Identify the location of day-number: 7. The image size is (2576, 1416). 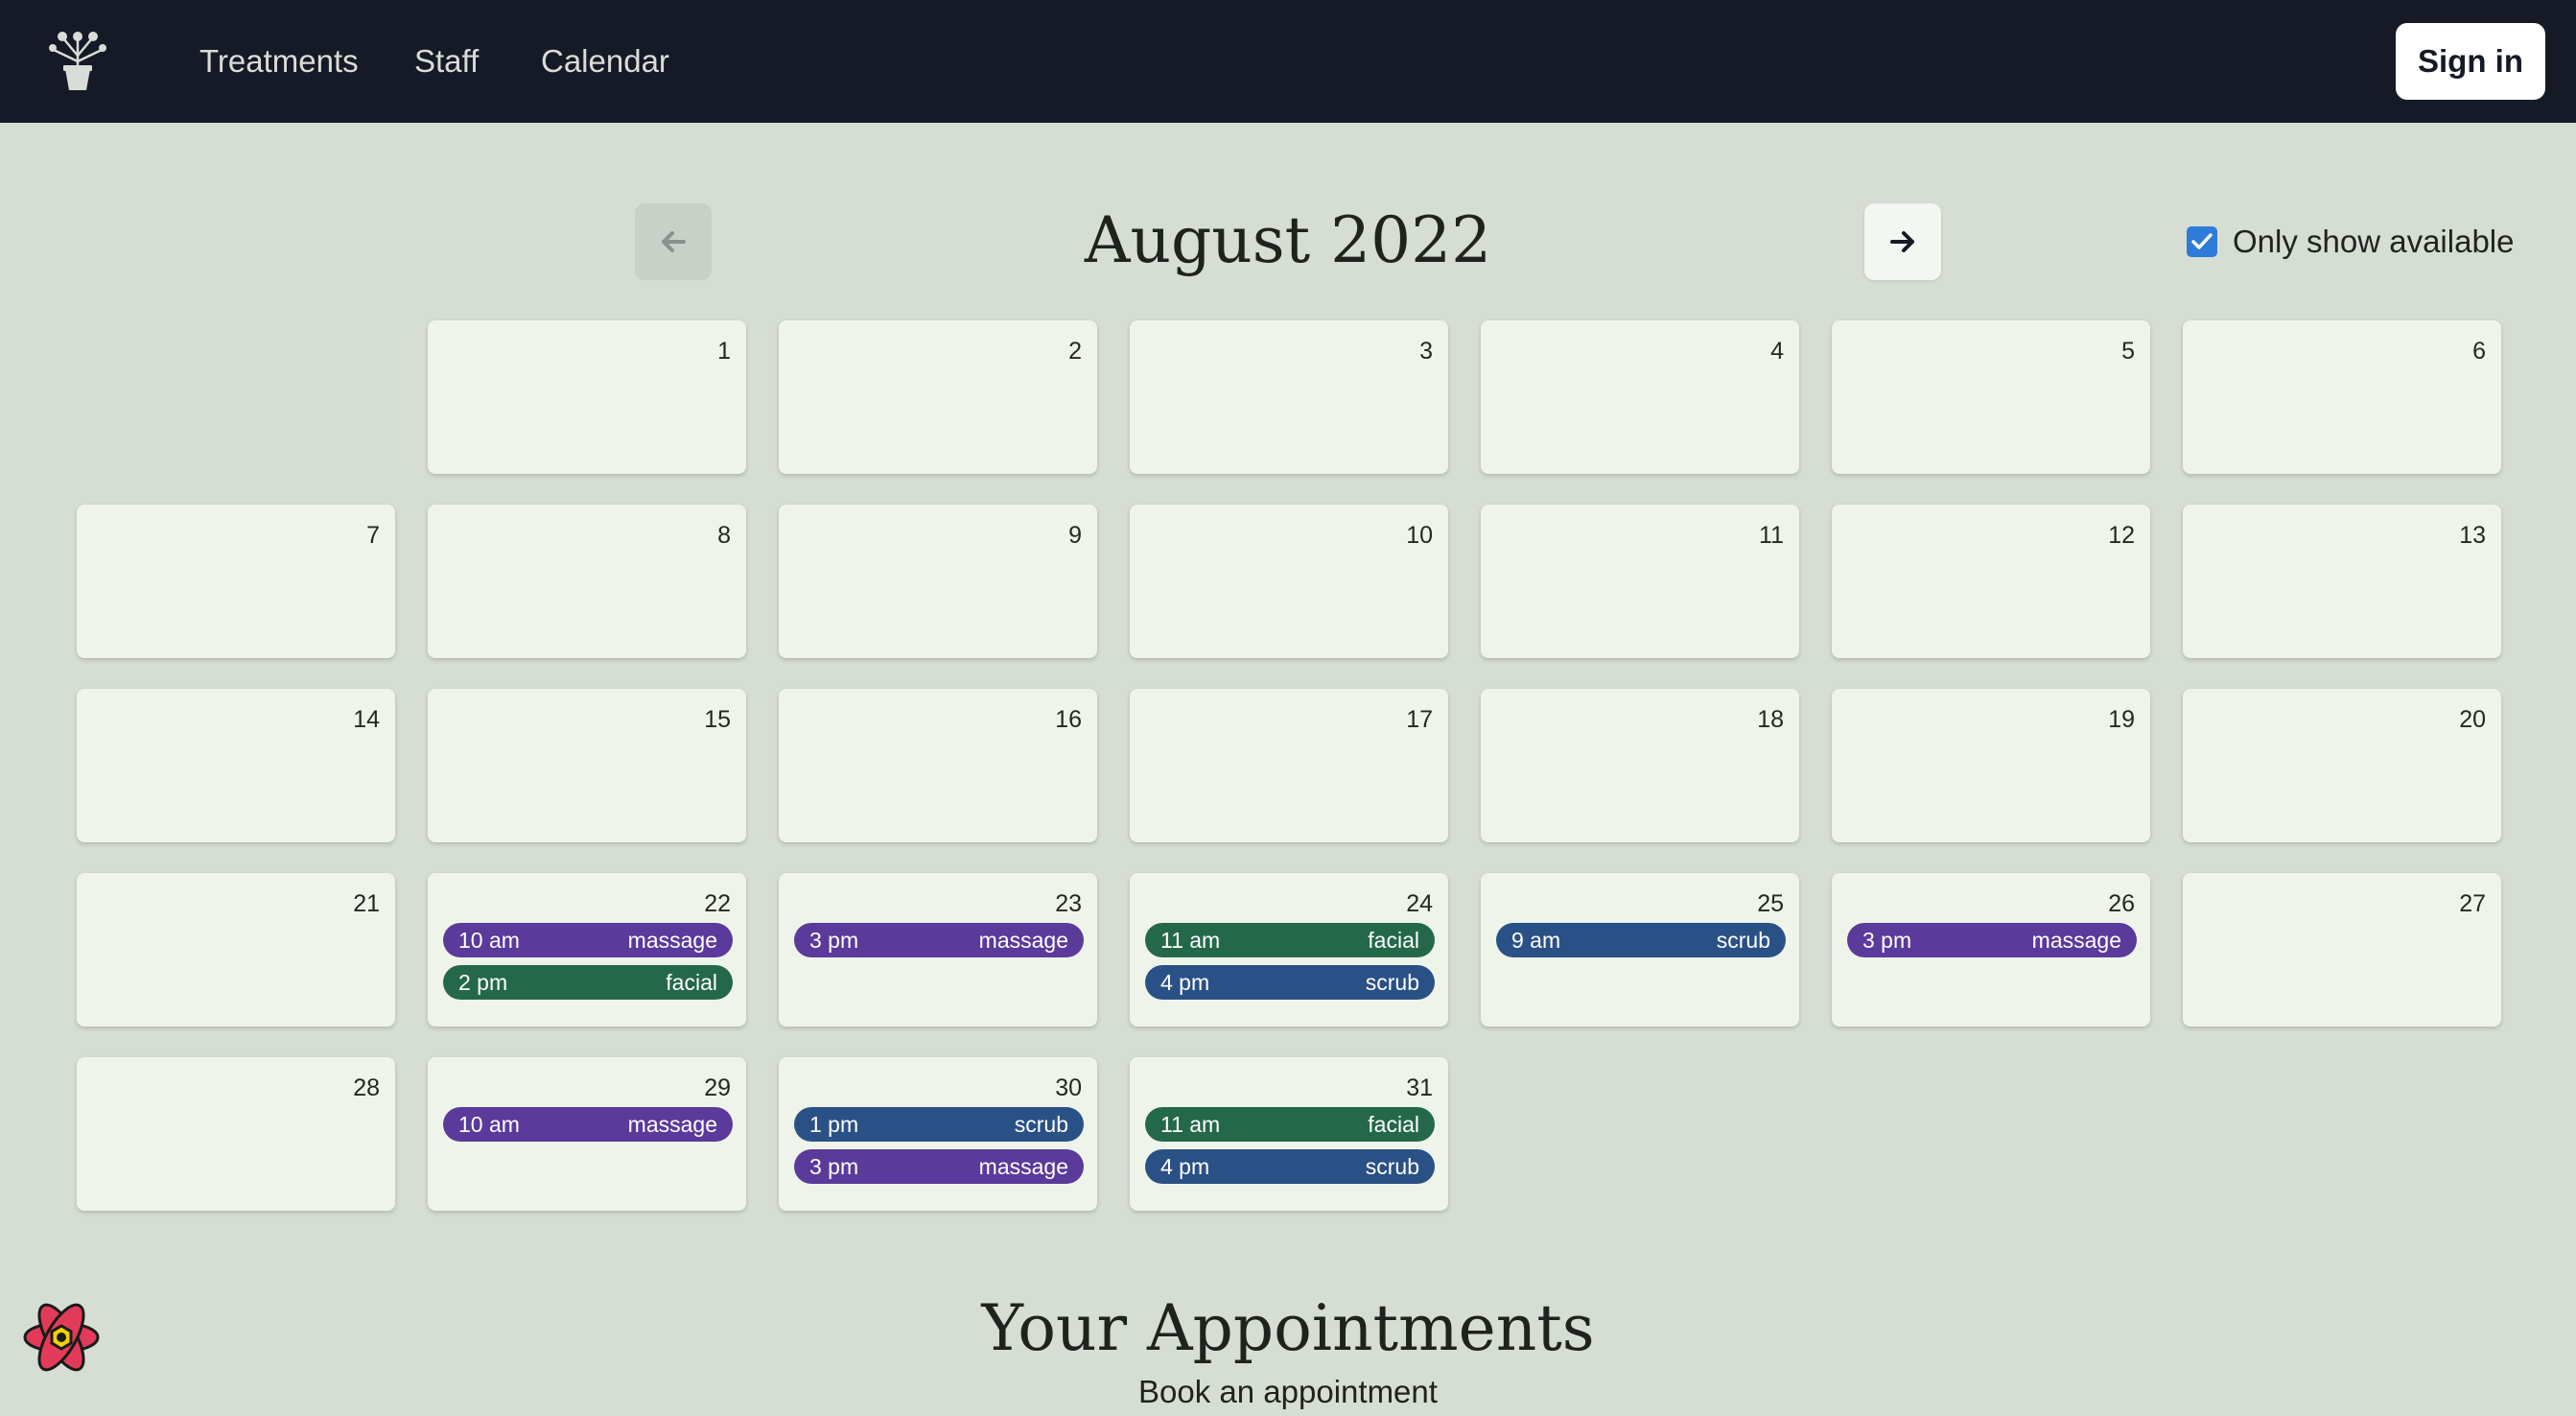
(373, 535).